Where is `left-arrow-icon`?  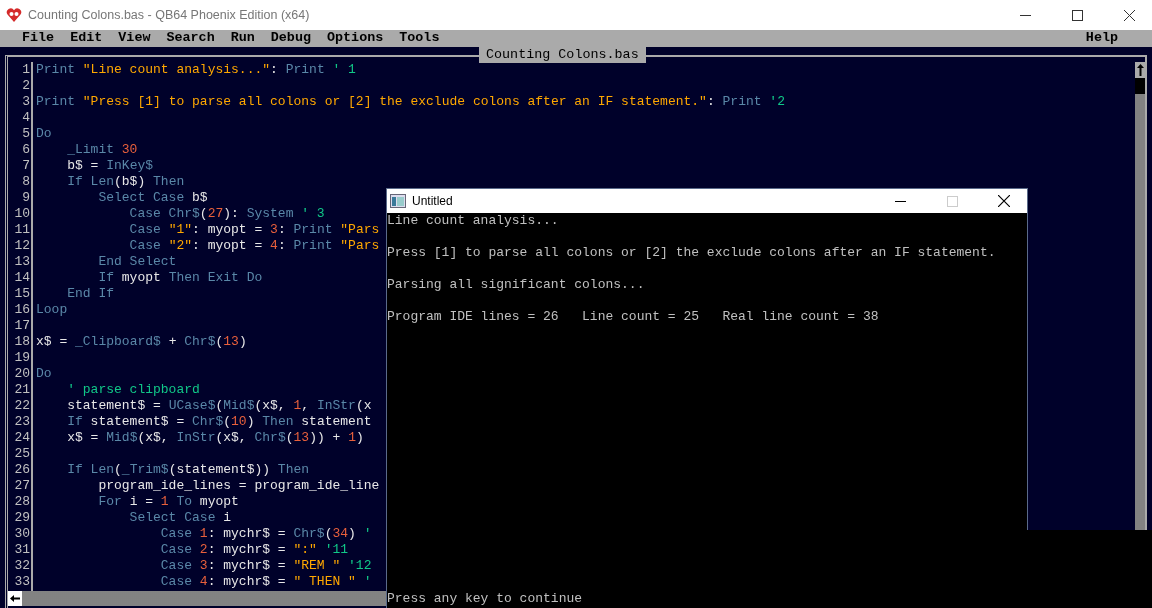
left-arrow-icon is located at coordinates (15, 598).